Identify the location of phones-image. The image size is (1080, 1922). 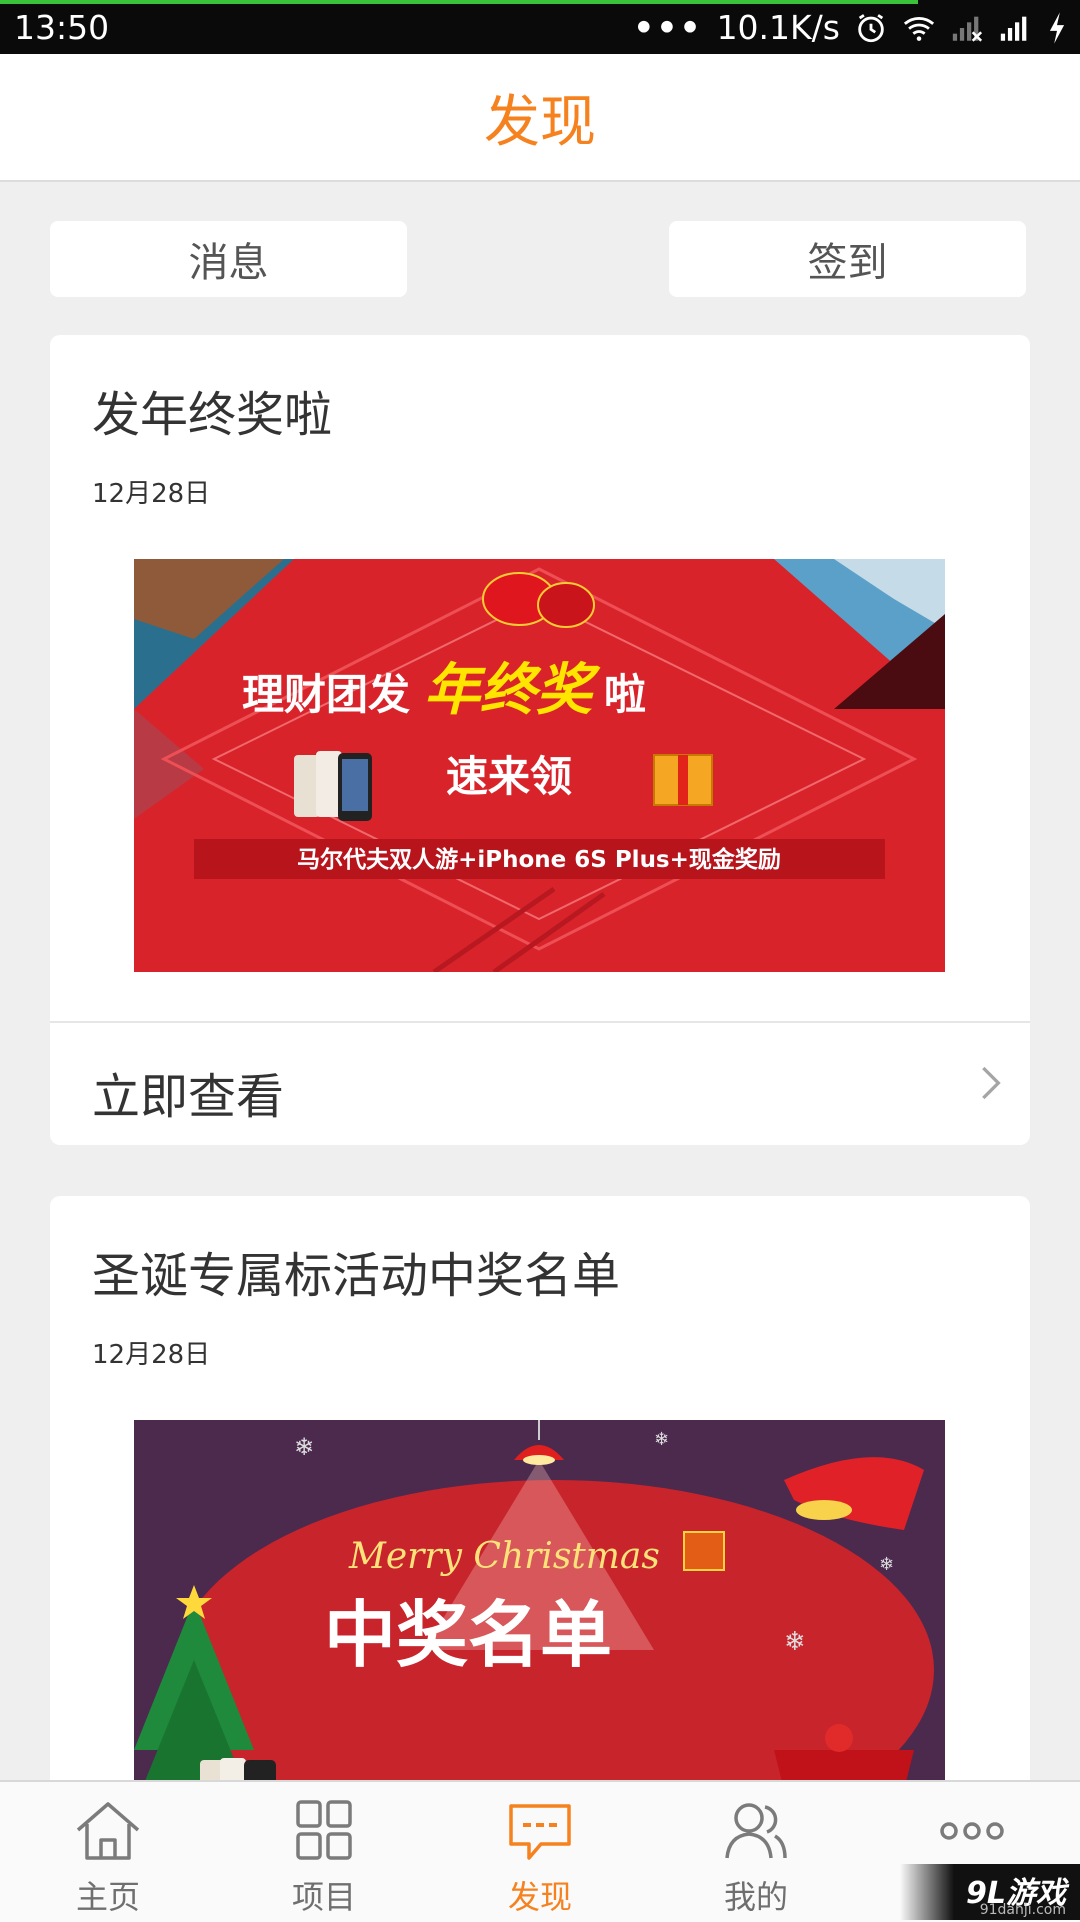
(333, 786).